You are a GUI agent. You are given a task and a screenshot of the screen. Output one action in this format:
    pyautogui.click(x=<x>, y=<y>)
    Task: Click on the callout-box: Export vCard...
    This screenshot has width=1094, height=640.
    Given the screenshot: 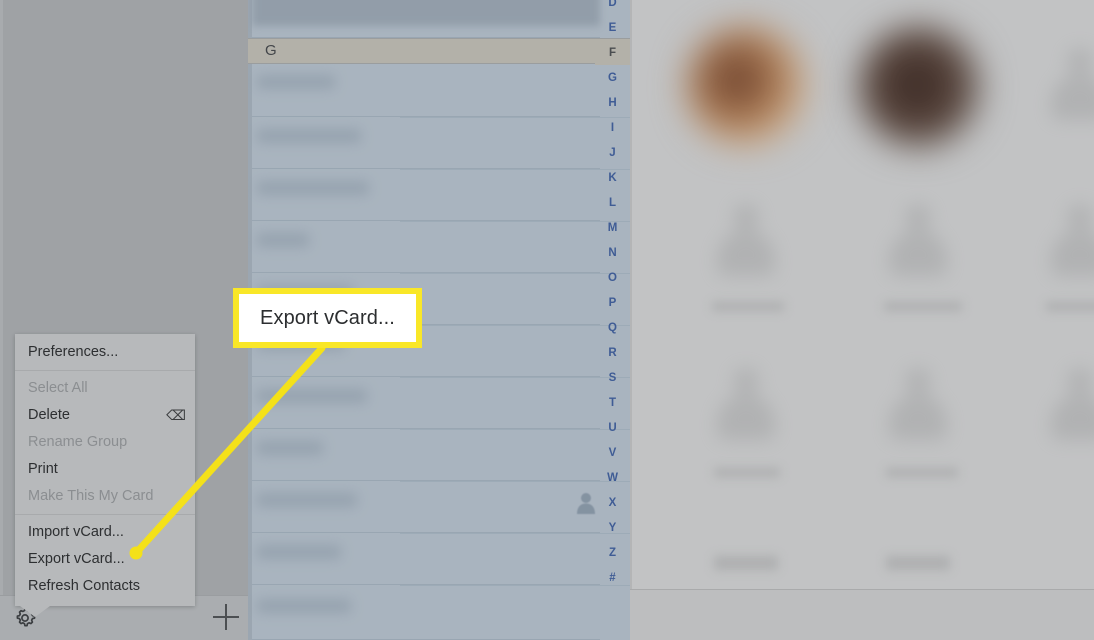 What is the action you would take?
    pyautogui.click(x=327, y=318)
    